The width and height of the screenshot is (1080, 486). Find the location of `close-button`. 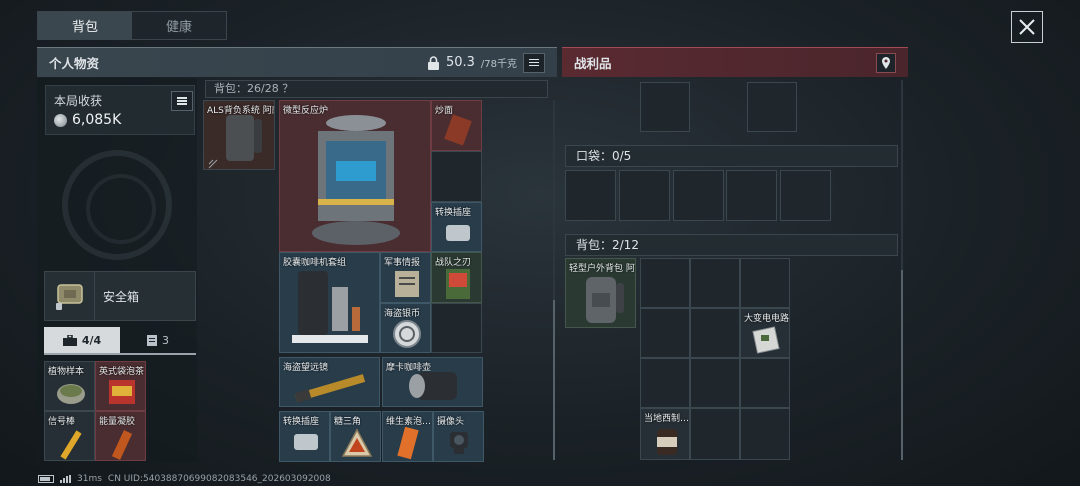

close-button is located at coordinates (1027, 27).